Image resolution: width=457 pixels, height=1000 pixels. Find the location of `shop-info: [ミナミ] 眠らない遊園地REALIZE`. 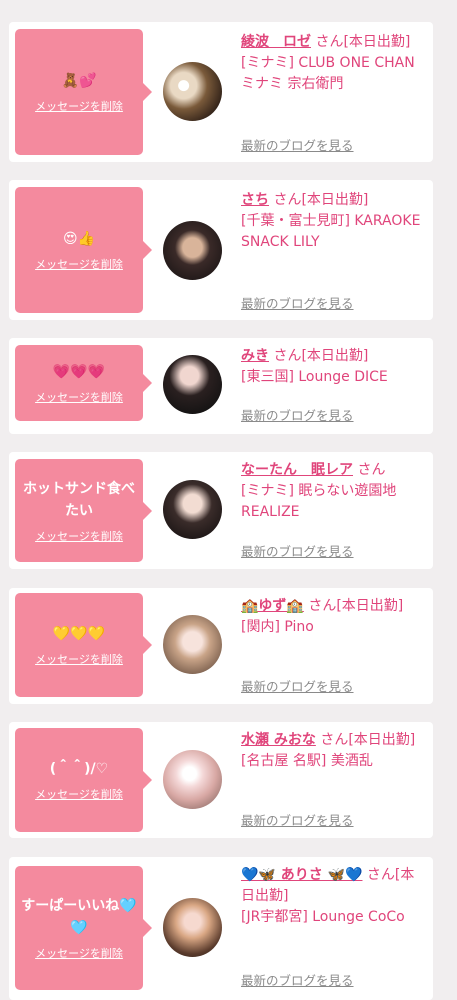

shop-info: [ミナミ] 眠らない遊園地REALIZE is located at coordinates (319, 501).